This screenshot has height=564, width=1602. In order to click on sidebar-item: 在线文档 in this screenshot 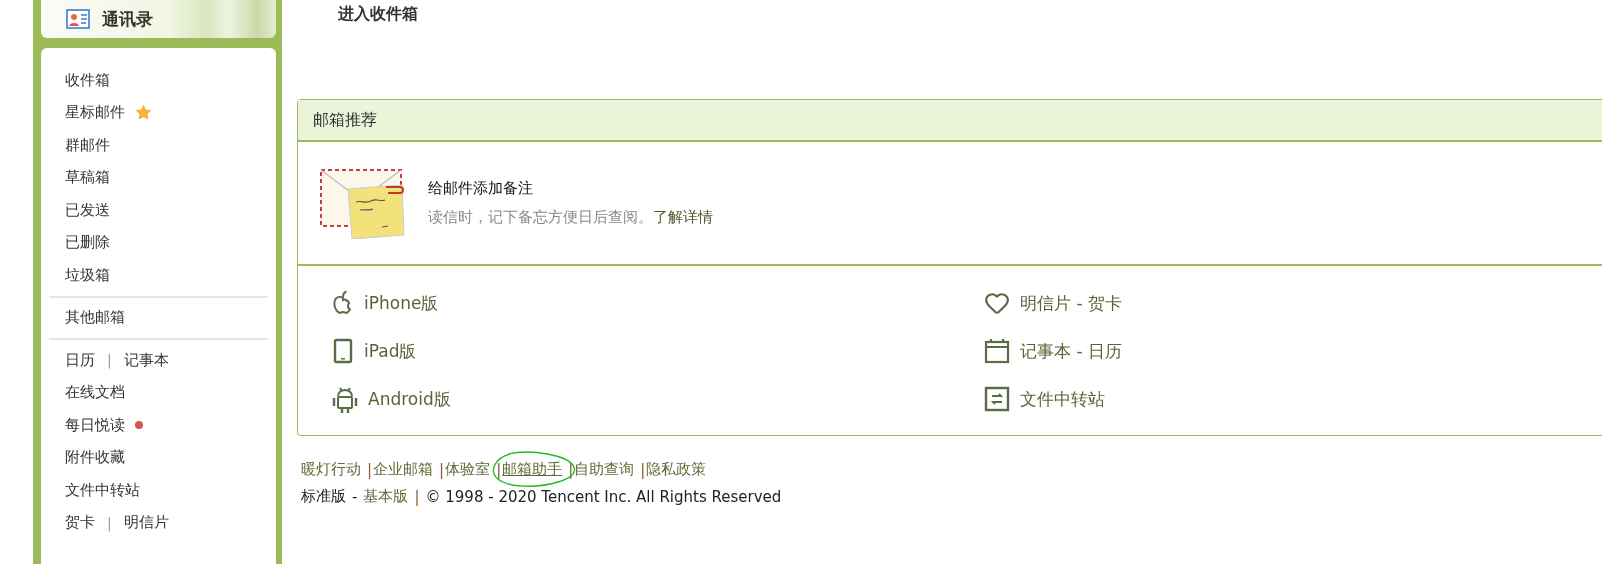, I will do `click(95, 393)`.